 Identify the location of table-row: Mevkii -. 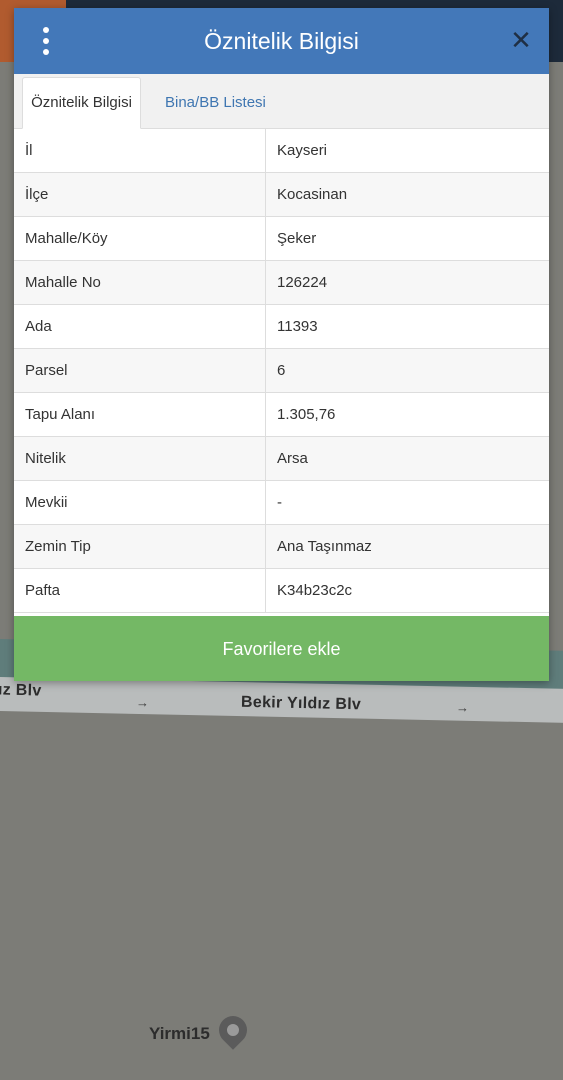
(281, 502).